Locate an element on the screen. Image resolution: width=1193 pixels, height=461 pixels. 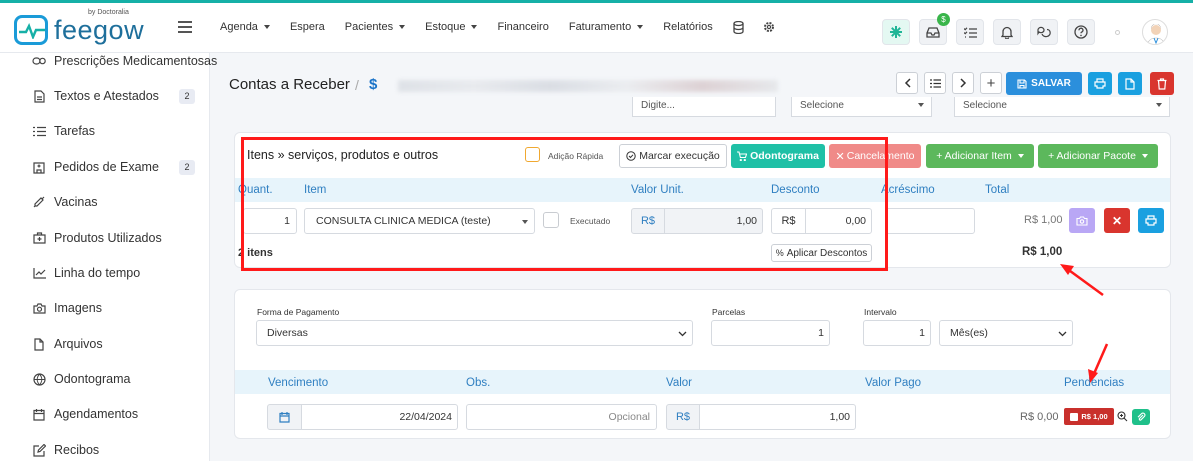
sidebar-item-label: Pedidos de Exame is located at coordinates (106, 167).